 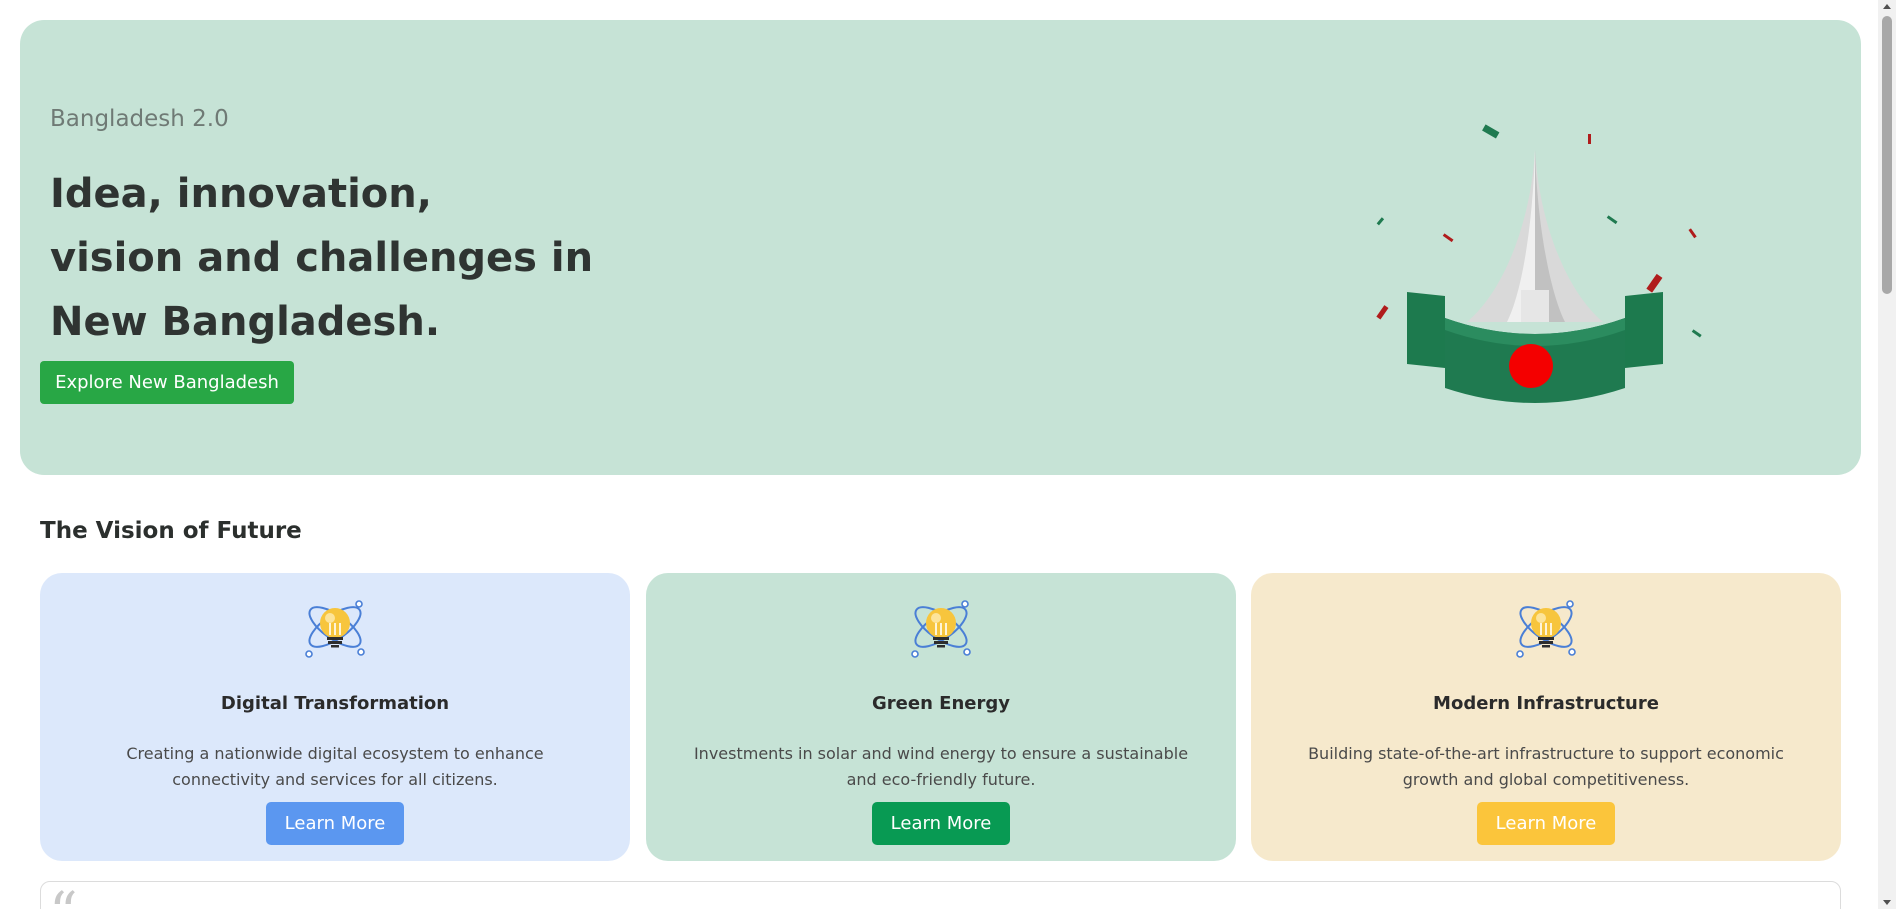 I want to click on scroll-up-arrow-icon, so click(x=1887, y=6).